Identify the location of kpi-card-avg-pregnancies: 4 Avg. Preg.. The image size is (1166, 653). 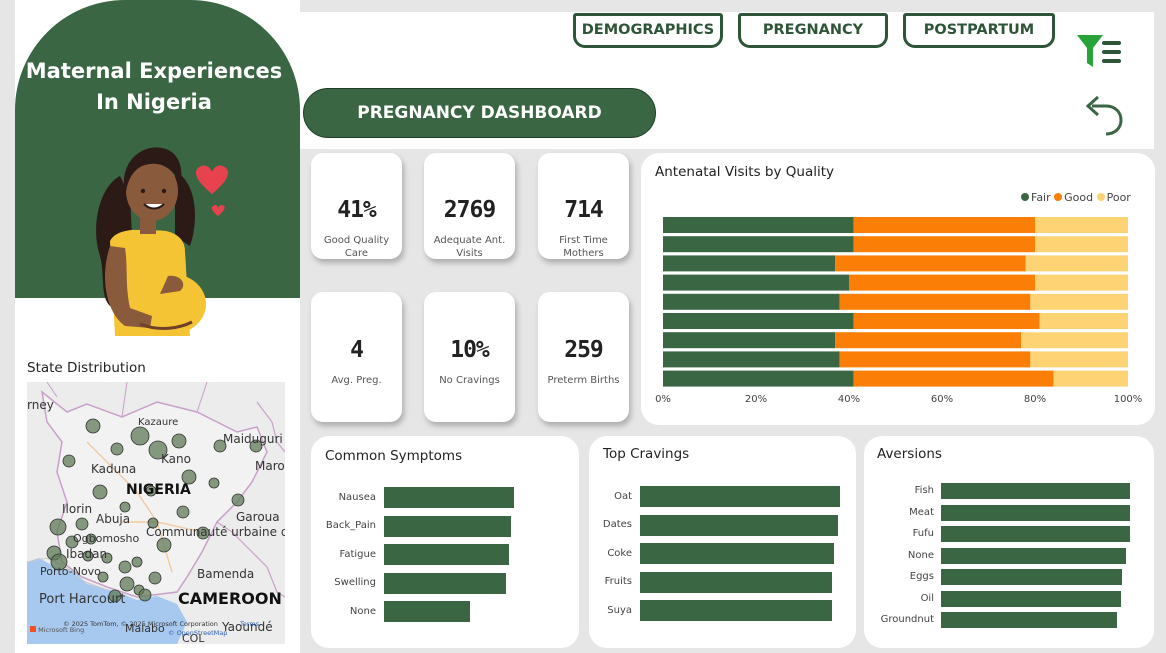
(356, 357).